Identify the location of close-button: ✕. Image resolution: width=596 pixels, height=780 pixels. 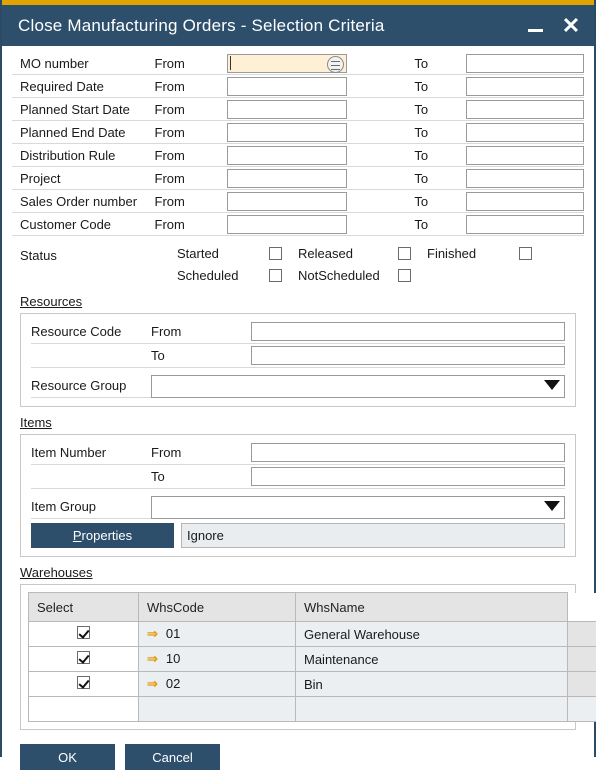
(571, 26).